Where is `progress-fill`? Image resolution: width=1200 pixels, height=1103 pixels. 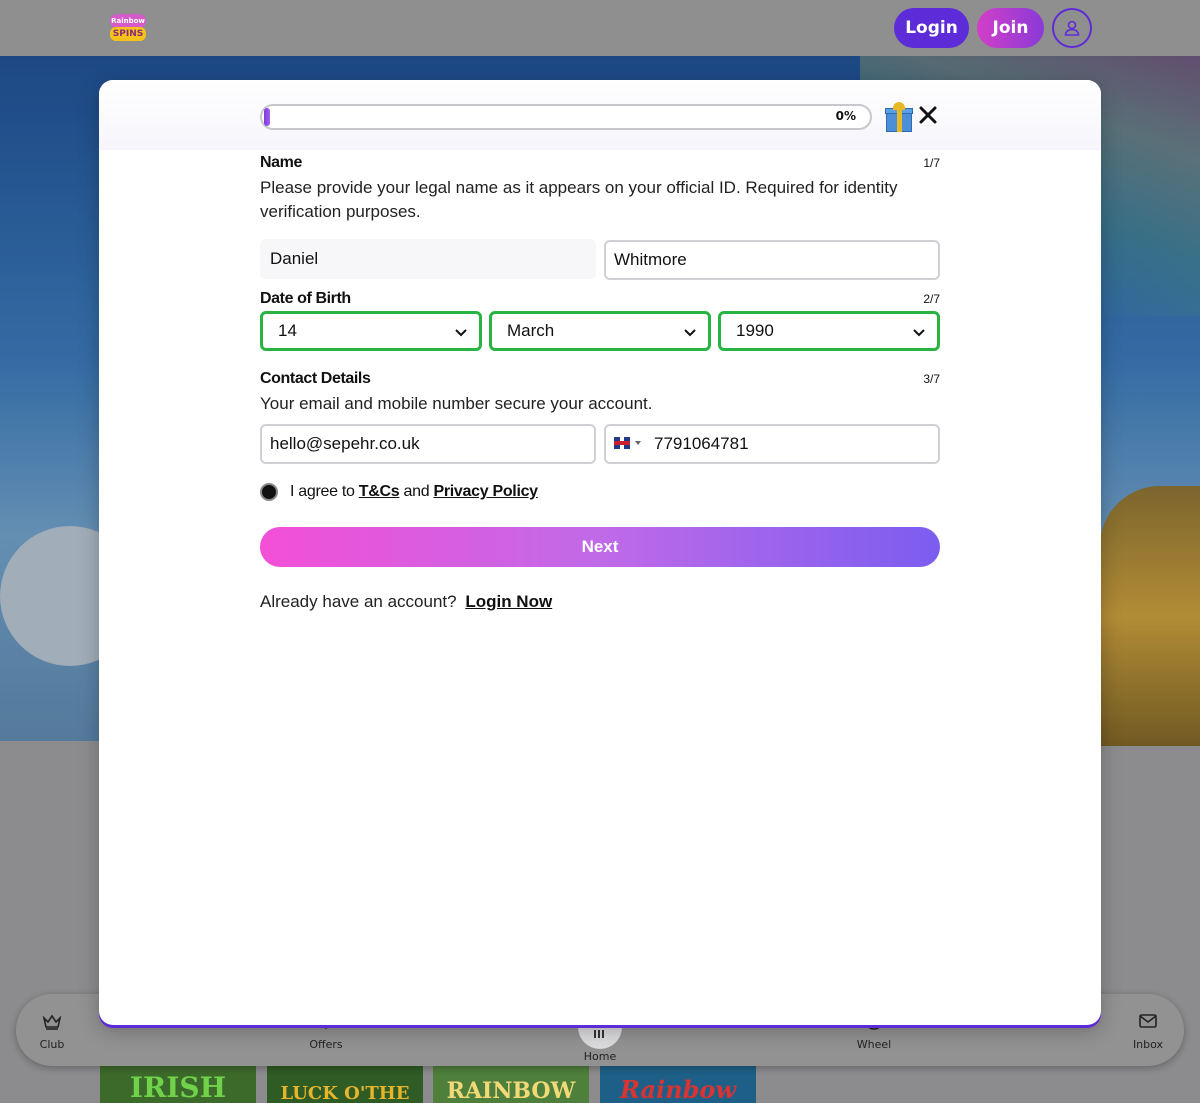
progress-fill is located at coordinates (267, 117).